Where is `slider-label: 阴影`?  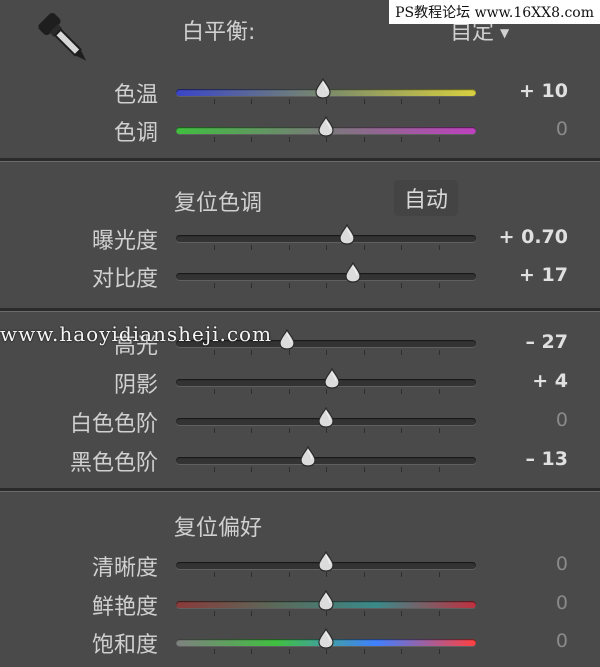 slider-label: 阴影 is located at coordinates (135, 385).